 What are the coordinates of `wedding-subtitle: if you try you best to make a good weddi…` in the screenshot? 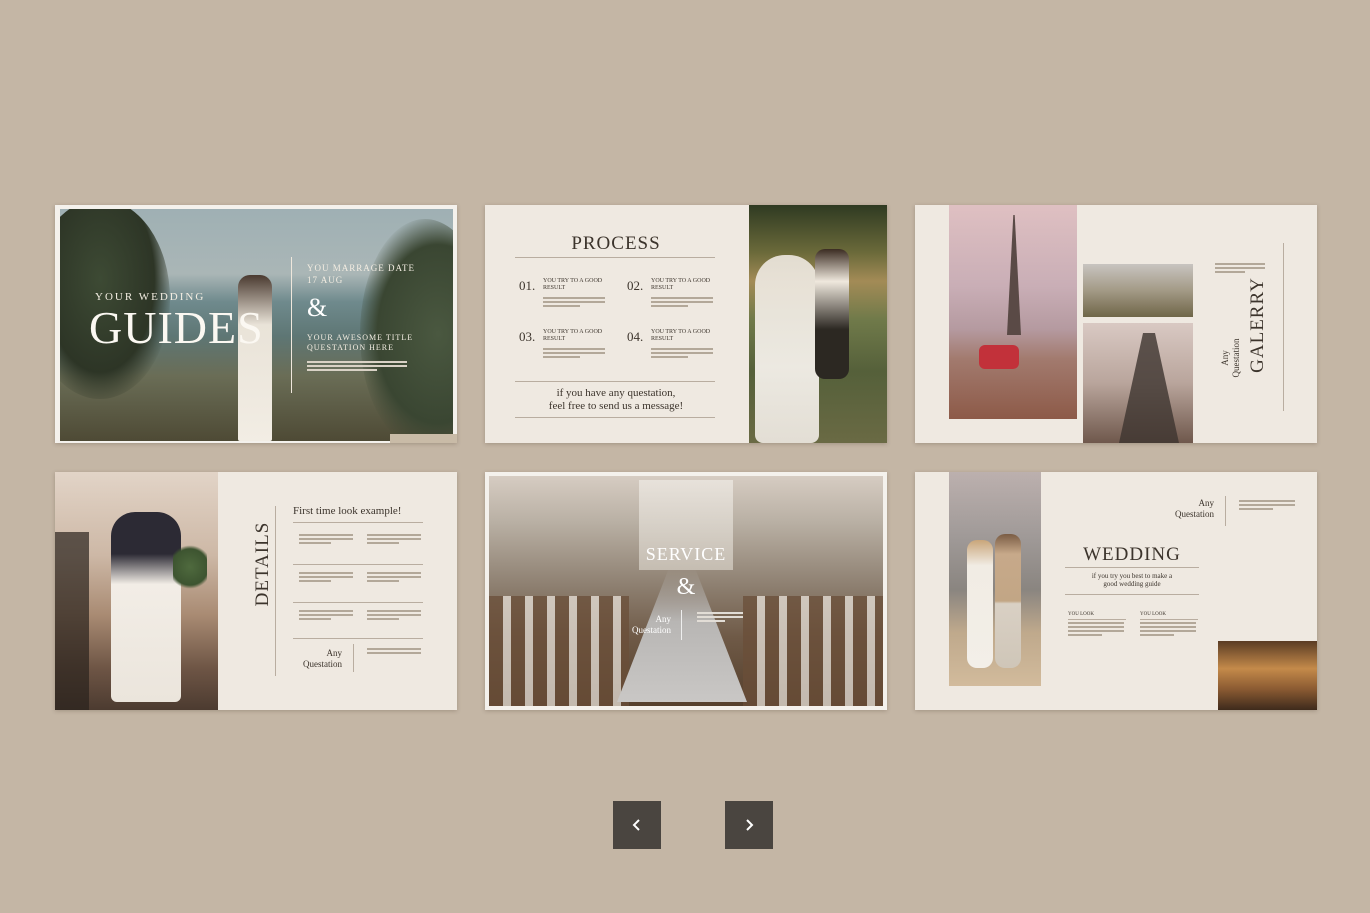 It's located at (1132, 580).